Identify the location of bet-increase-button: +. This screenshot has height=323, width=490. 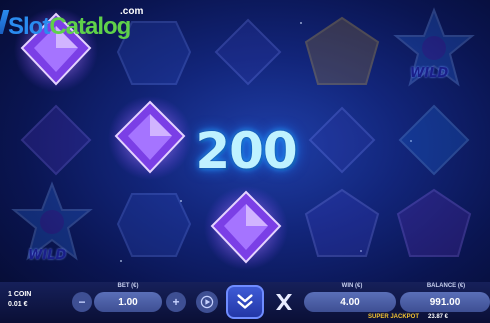
(176, 302).